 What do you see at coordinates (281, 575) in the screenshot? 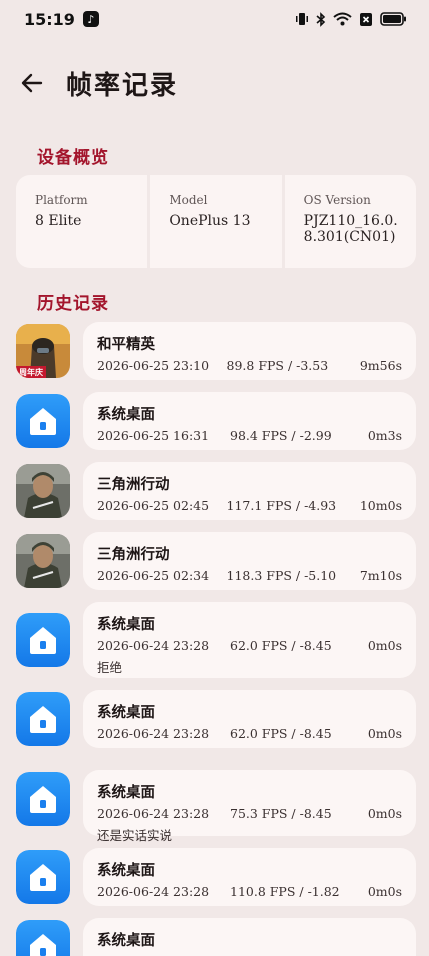
I see `history-fps: 118.3 FPS / -5.10` at bounding box center [281, 575].